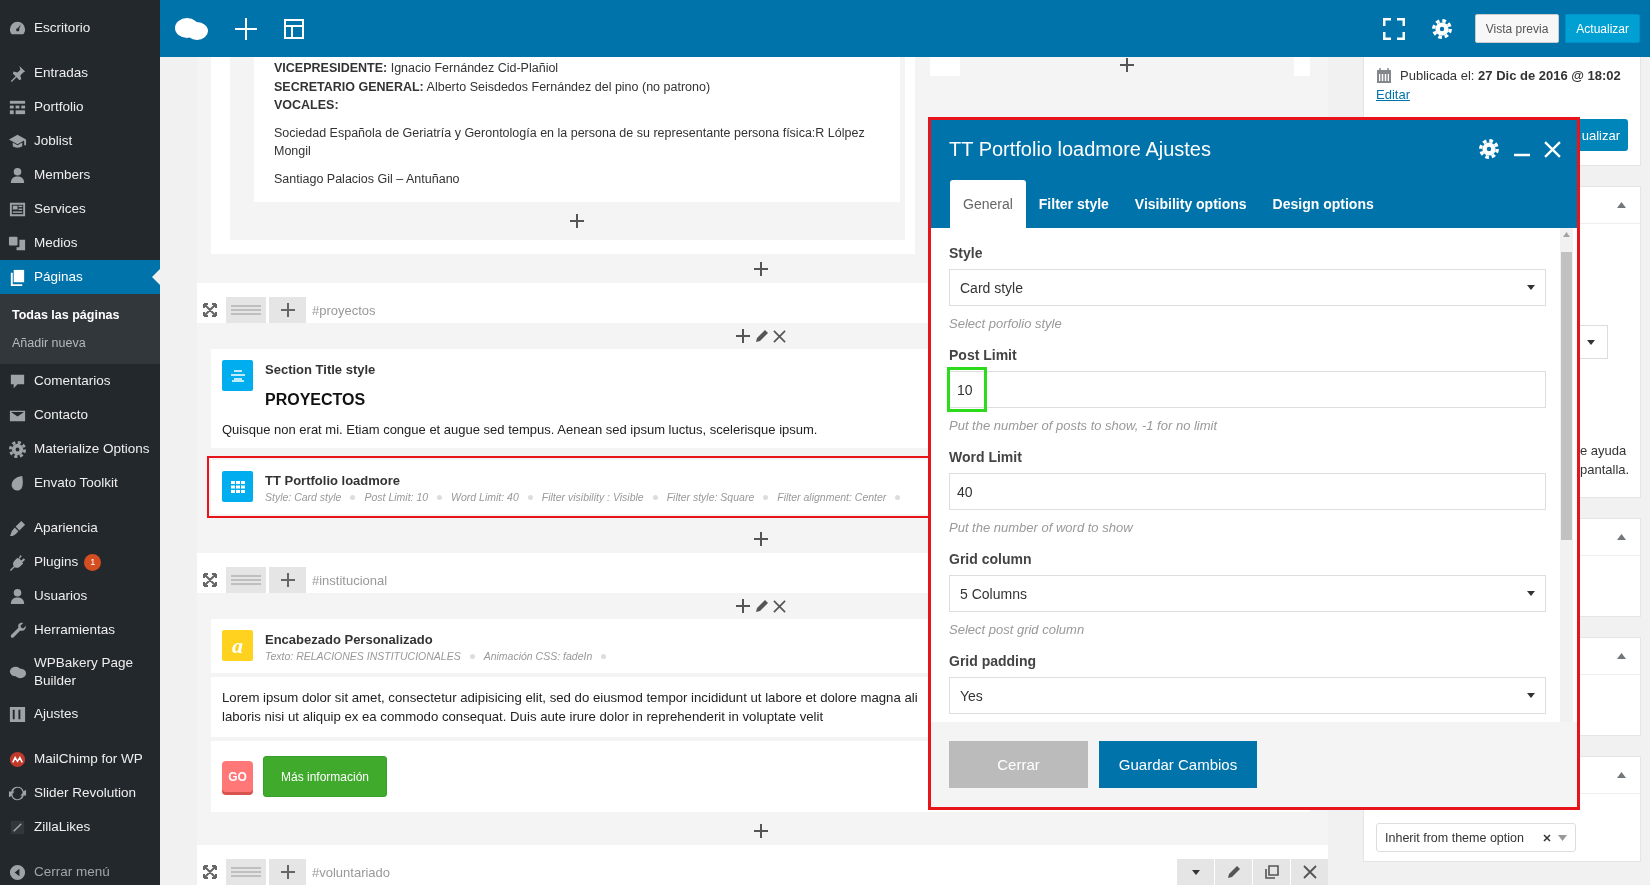 This screenshot has width=1650, height=885. I want to click on help-text: Select porfolio style, so click(1006, 324).